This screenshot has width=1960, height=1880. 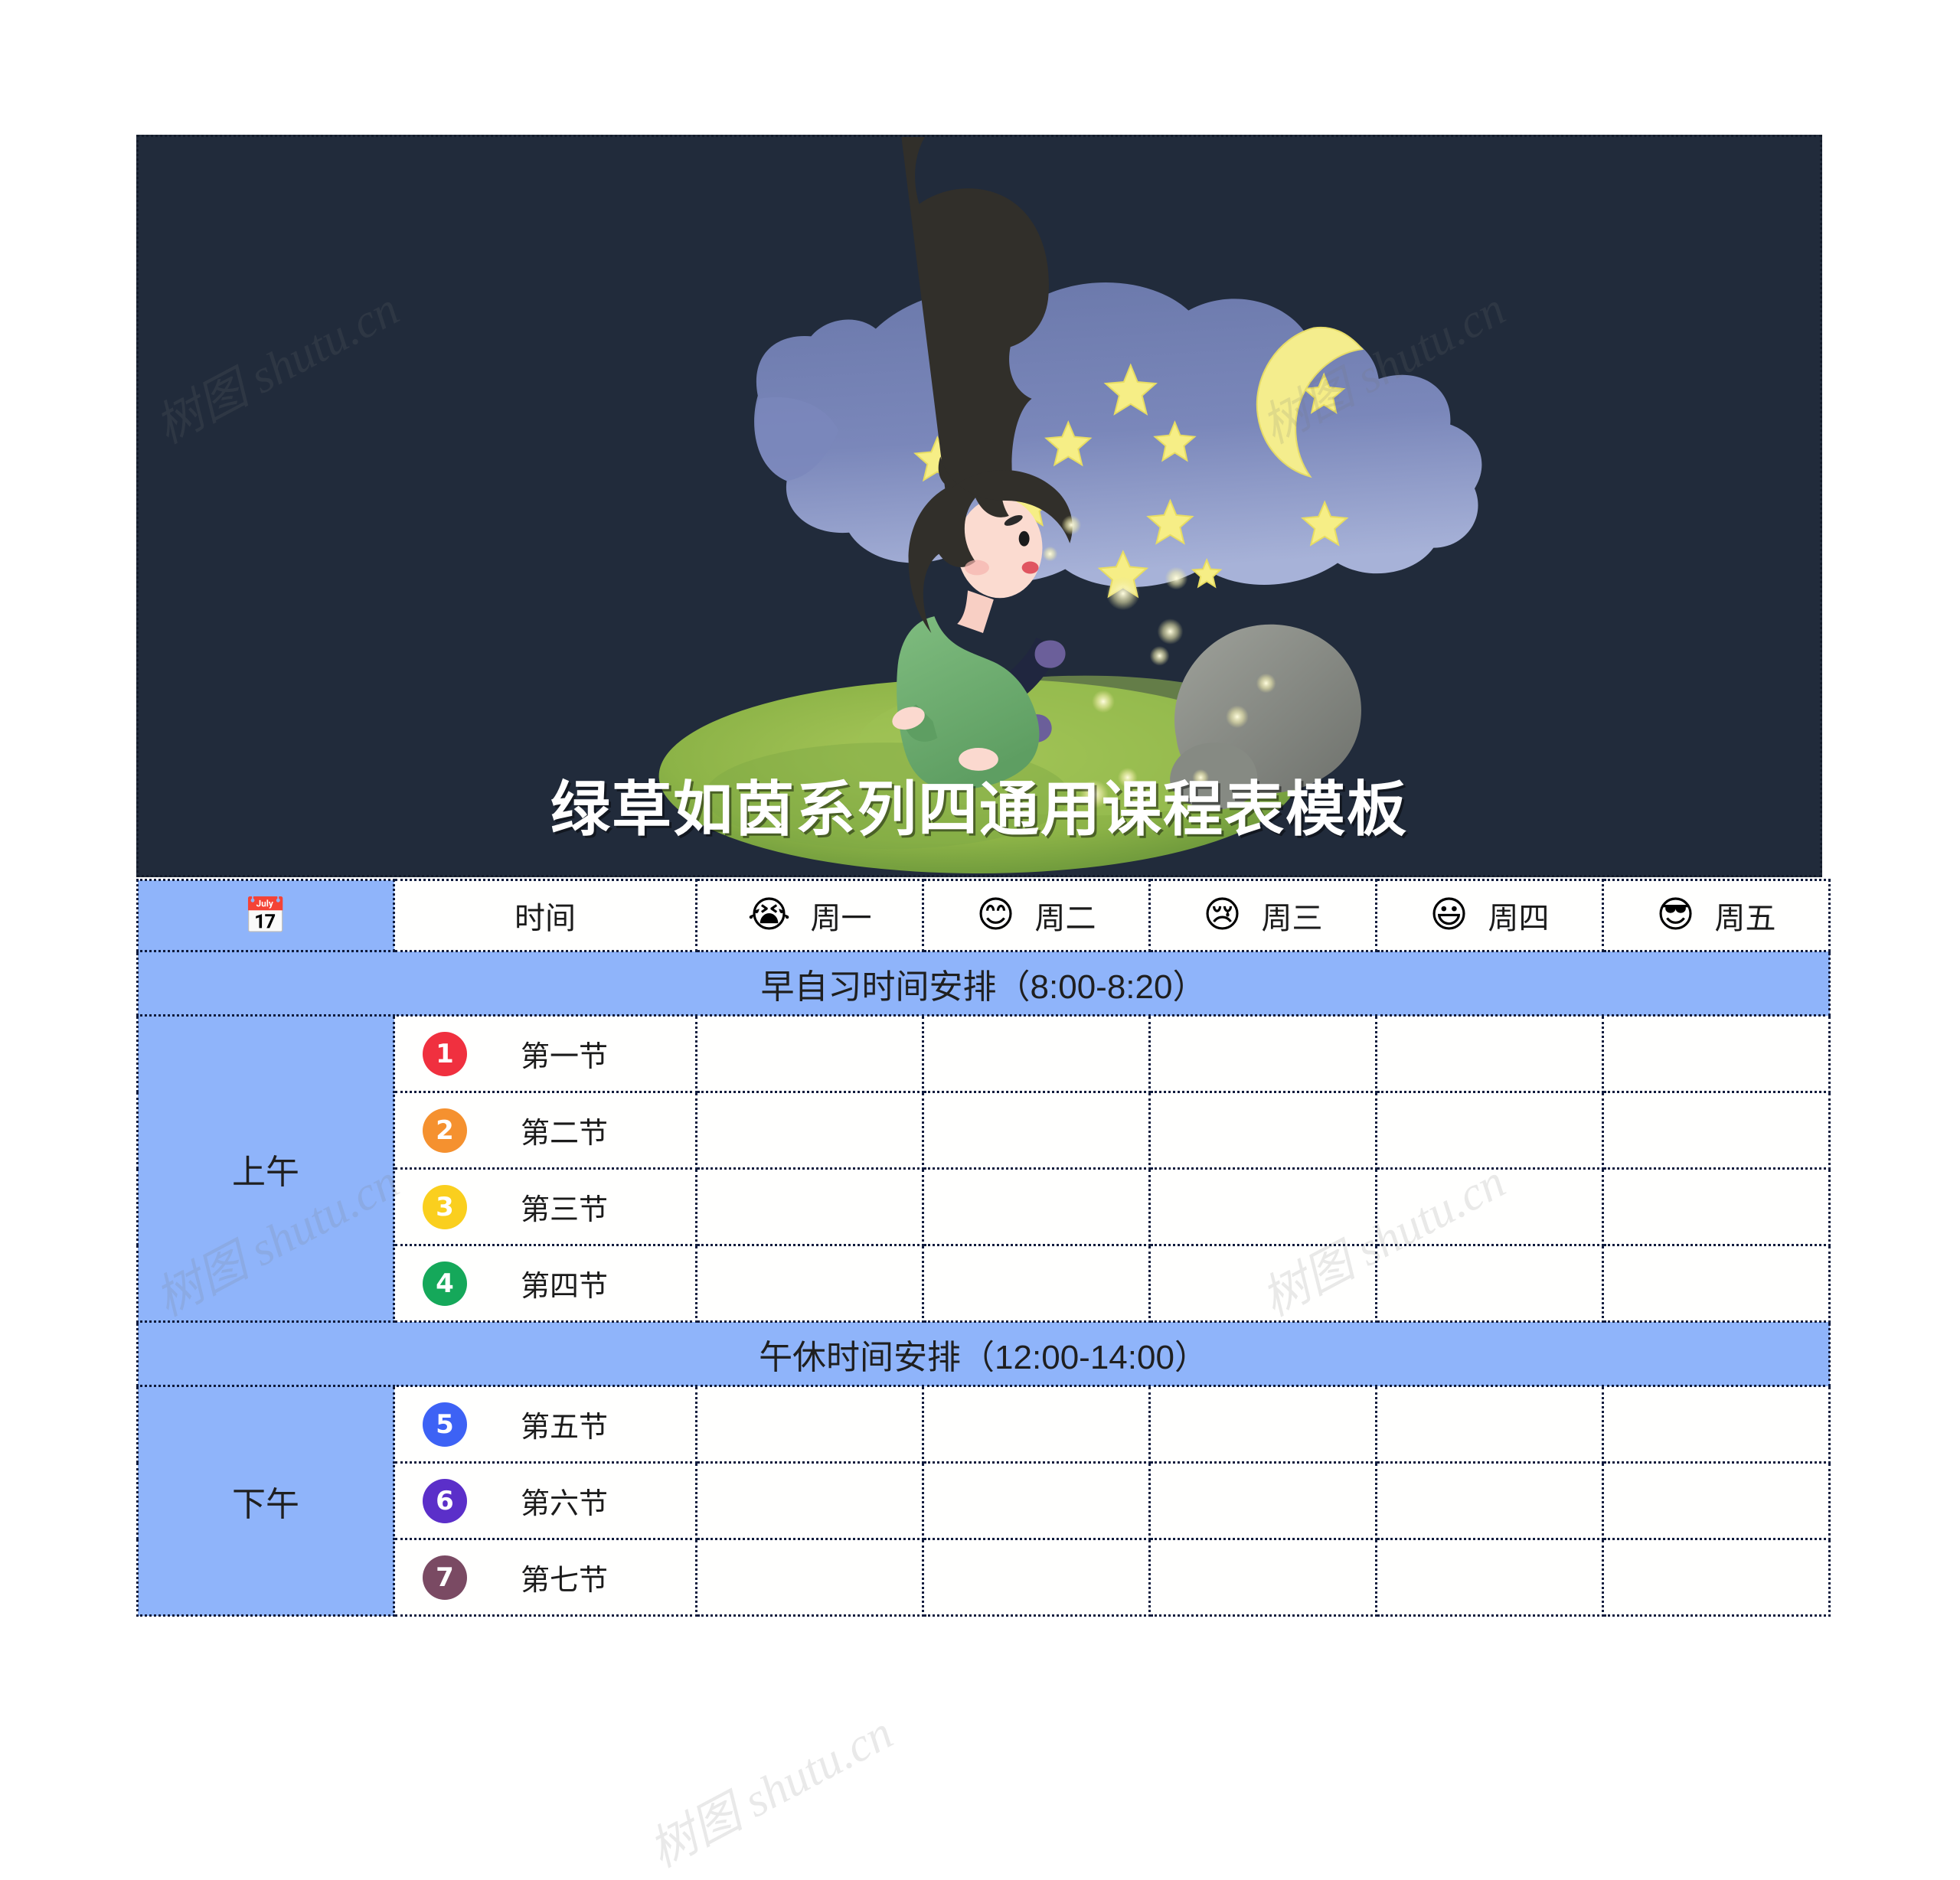 I want to click on smiling-face-icon: 😊, so click(x=995, y=915).